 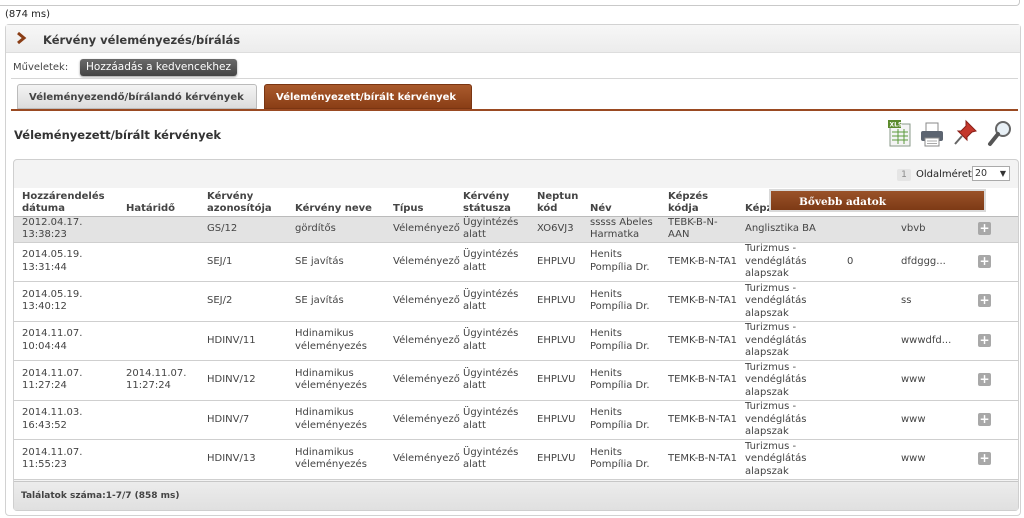 I want to click on tab-reviewed: Véleményezett/bírált kérvények, so click(x=368, y=96).